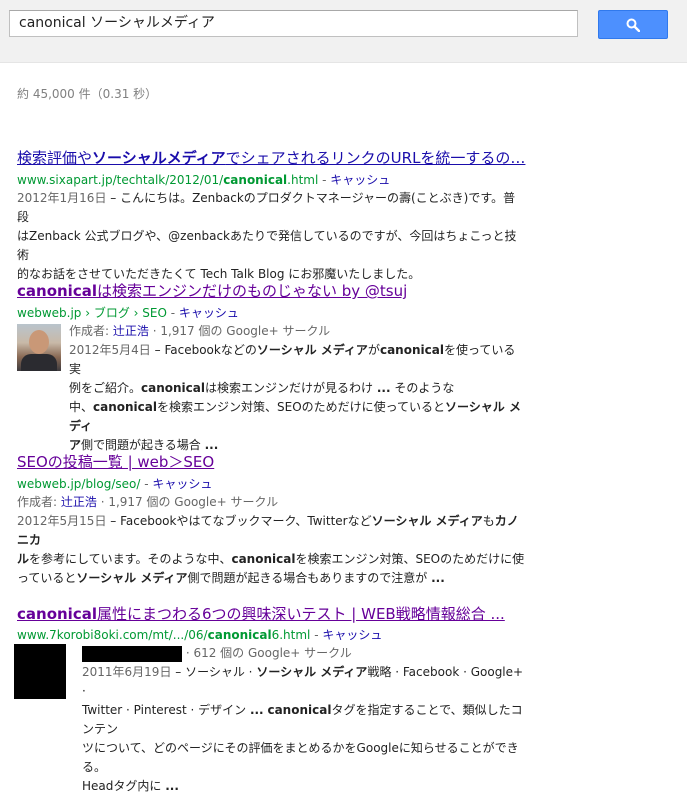  Describe the element at coordinates (115, 484) in the screenshot. I see `result-url: webweb.jp/blog/seo/ - キャッシュ` at that location.